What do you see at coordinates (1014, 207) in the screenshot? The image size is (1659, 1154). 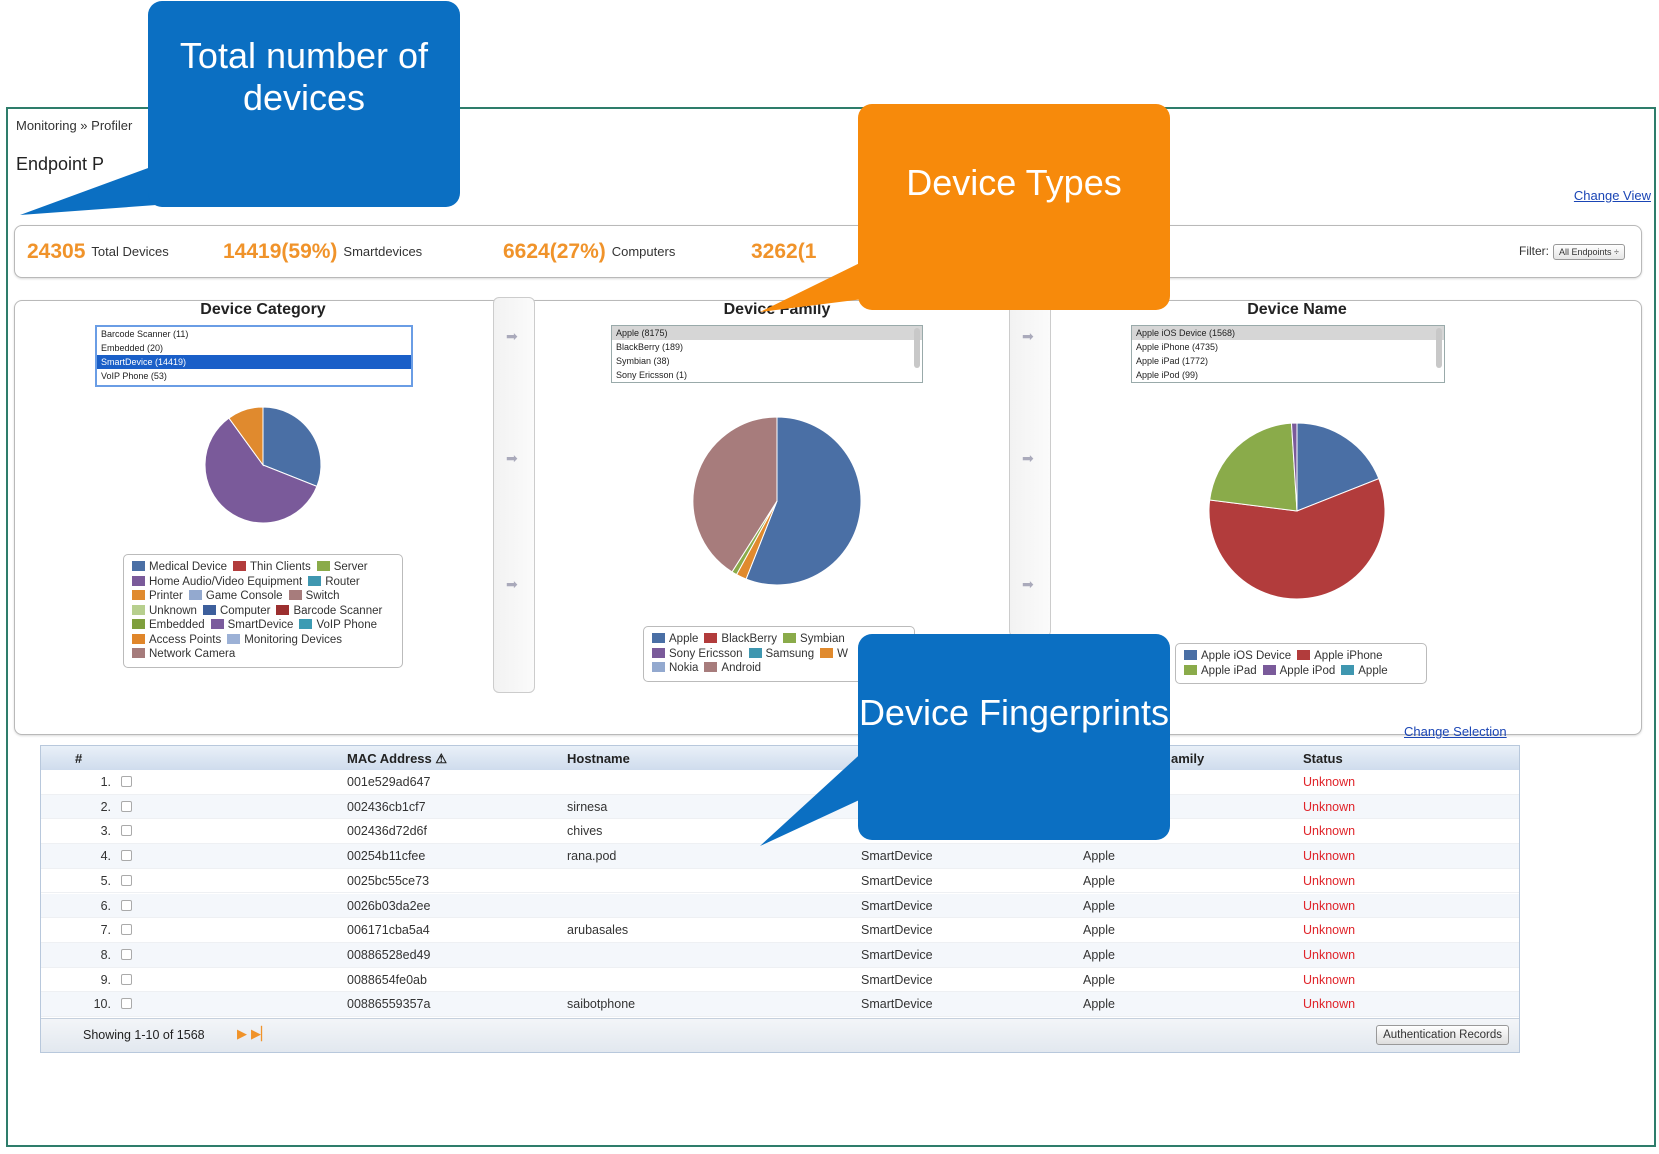 I see `callout-device-types: Device Types` at bounding box center [1014, 207].